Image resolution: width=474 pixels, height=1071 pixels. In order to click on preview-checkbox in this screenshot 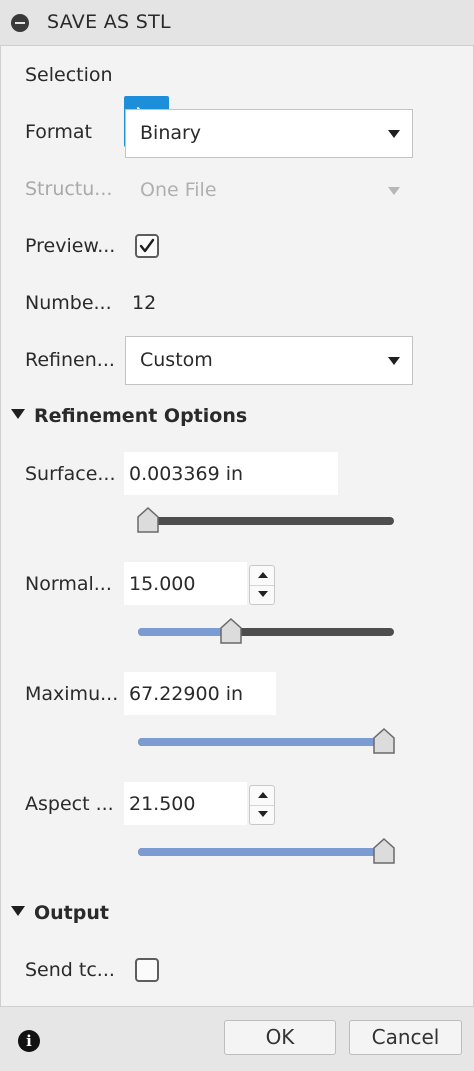, I will do `click(147, 246)`.